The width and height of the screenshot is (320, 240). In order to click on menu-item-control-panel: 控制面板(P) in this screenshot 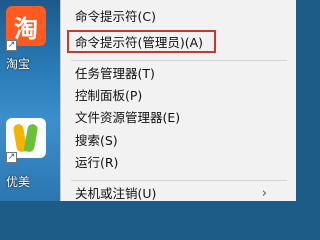, I will do `click(179, 96)`.